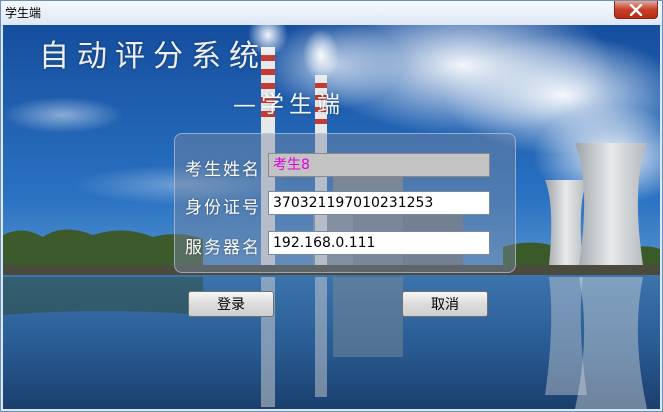  Describe the element at coordinates (223, 248) in the screenshot. I see `server-label: 服务器名` at that location.